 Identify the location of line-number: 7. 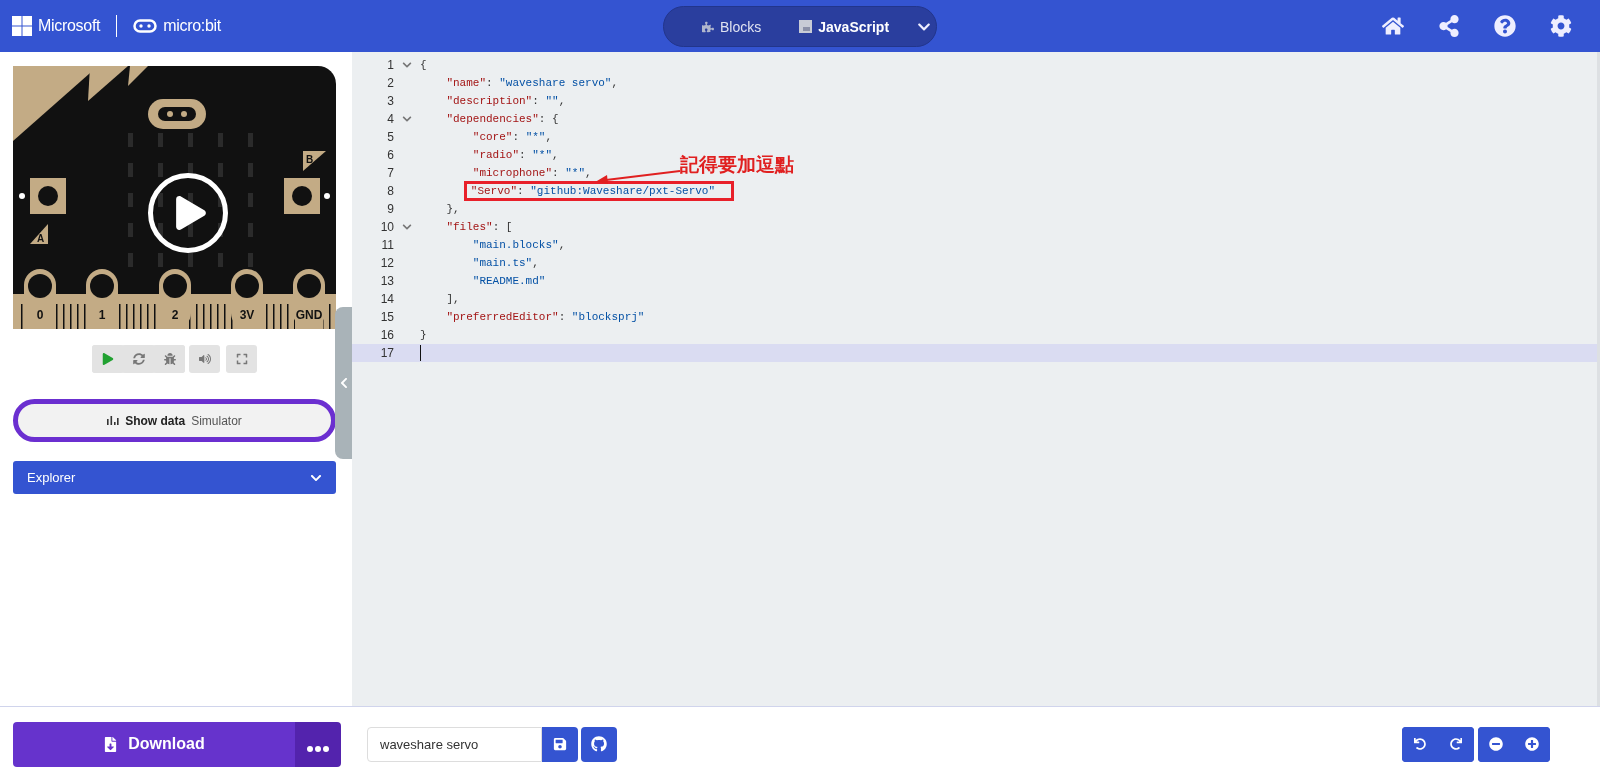
(390, 173).